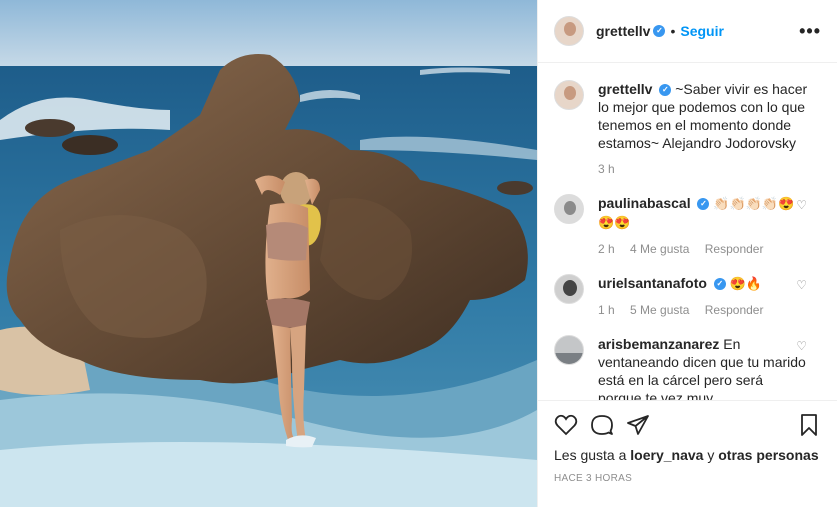  I want to click on comment-meta: 1 h 5 Me gusta Responder, so click(703, 310).